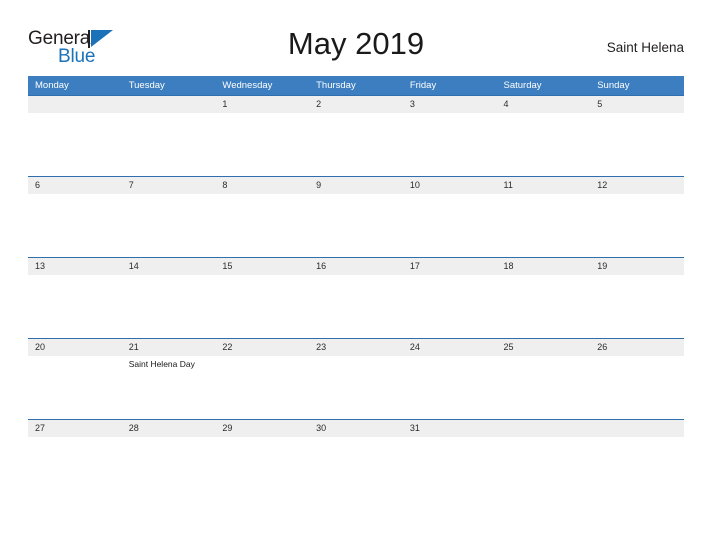 The image size is (712, 550). I want to click on day-number: 23, so click(321, 347).